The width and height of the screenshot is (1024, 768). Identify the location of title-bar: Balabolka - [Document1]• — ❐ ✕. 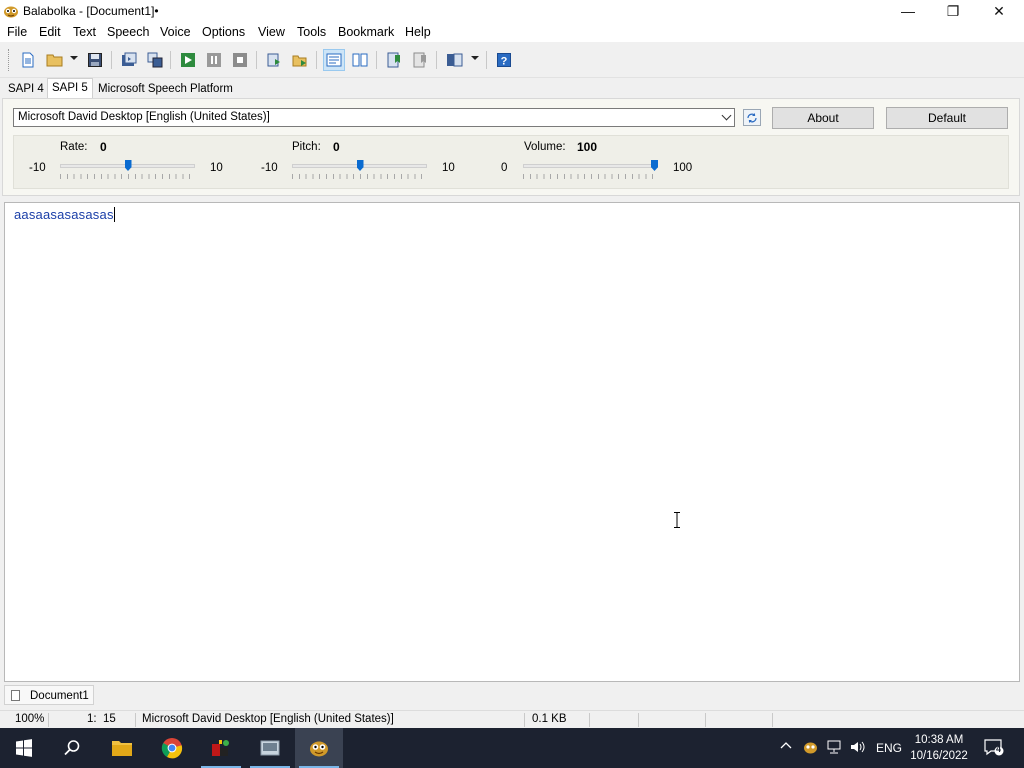
(512, 11).